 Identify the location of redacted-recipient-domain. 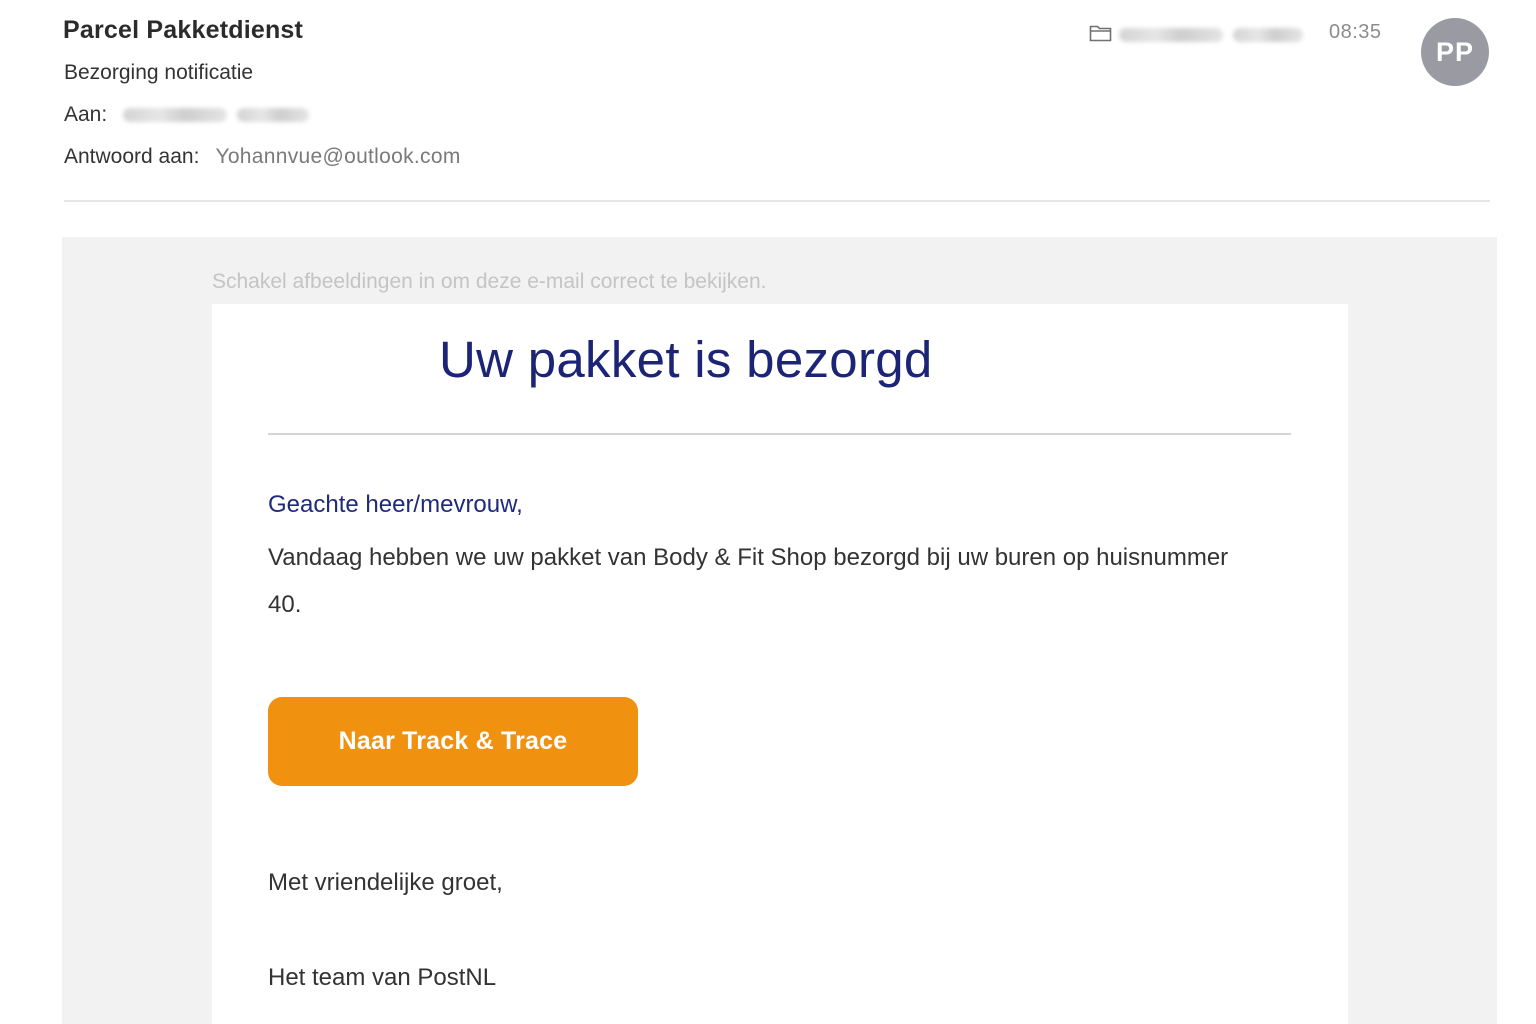
(273, 115).